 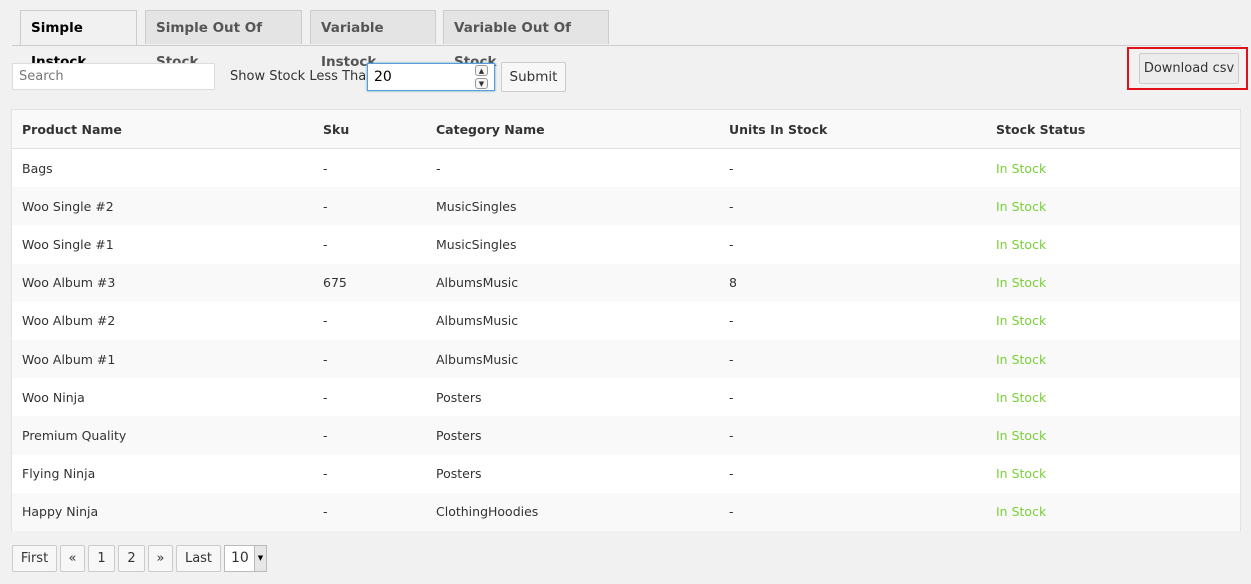 What do you see at coordinates (160, 558) in the screenshot?
I see `pagination-next-button: »` at bounding box center [160, 558].